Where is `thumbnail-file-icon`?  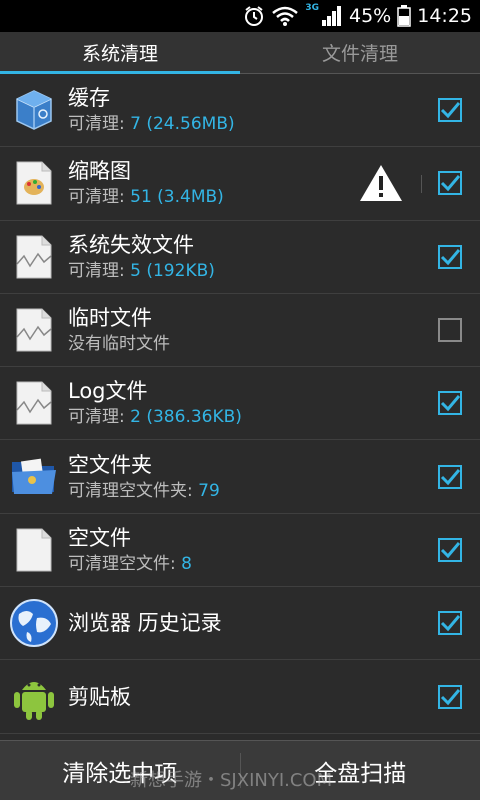
thumbnail-file-icon is located at coordinates (34, 183).